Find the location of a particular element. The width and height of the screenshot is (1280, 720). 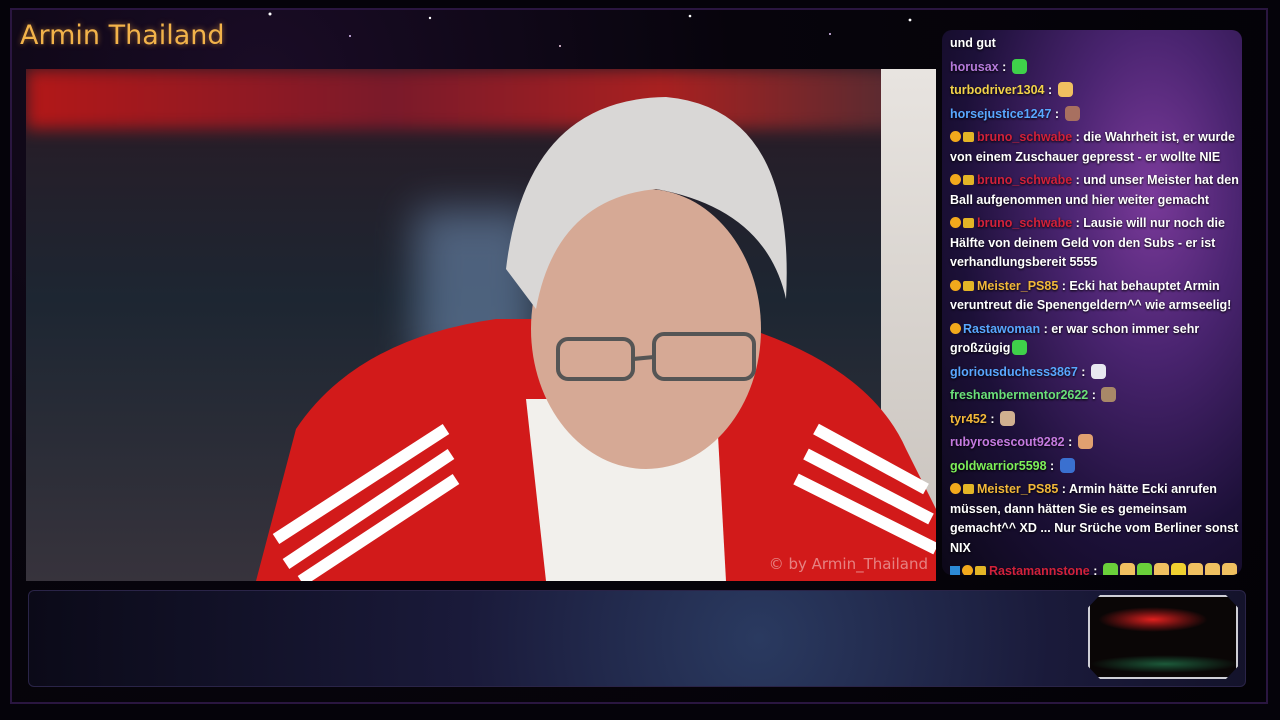

starfield-decoration is located at coordinates (590, 29).